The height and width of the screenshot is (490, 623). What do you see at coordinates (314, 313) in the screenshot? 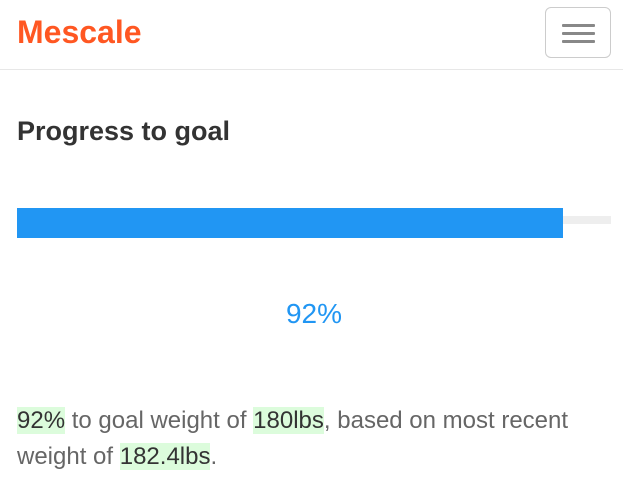
I see `progress-percent: 92%` at bounding box center [314, 313].